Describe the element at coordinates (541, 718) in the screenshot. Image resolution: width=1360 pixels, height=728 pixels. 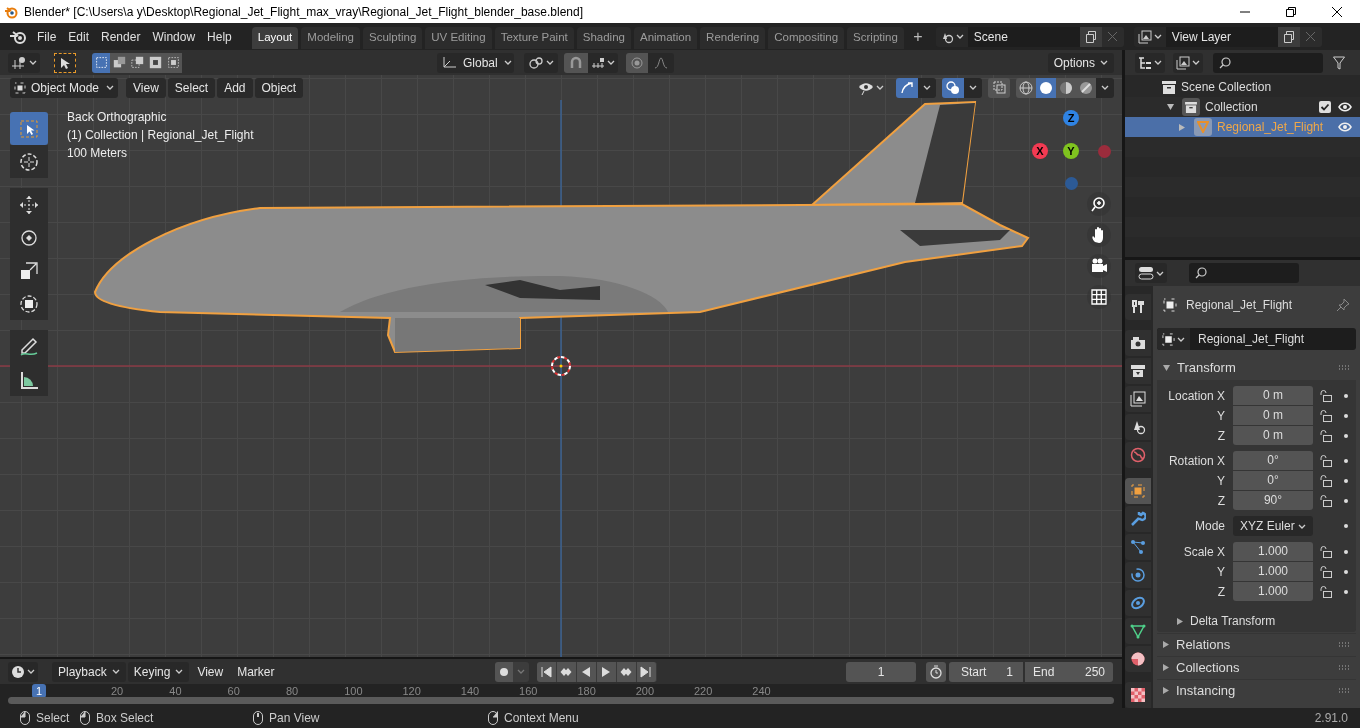
I see `status-hint: Context Menu` at that location.